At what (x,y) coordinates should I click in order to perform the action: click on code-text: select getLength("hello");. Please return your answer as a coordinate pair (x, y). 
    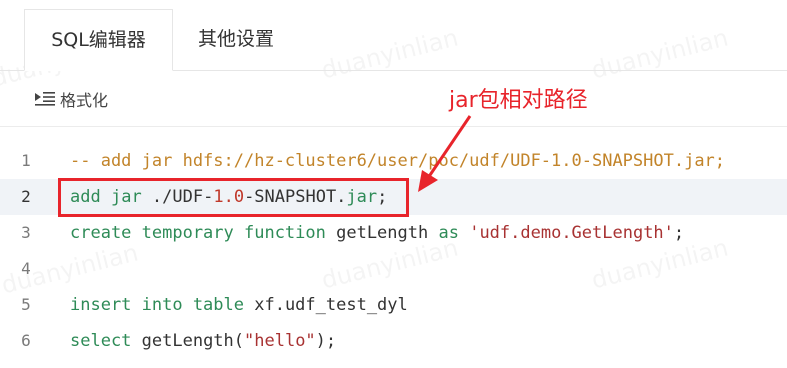
    Looking at the image, I should click on (203, 341).